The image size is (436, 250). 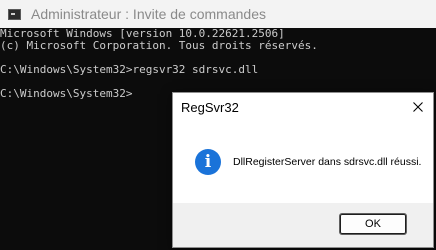 I want to click on cmd-icon, so click(x=14, y=14).